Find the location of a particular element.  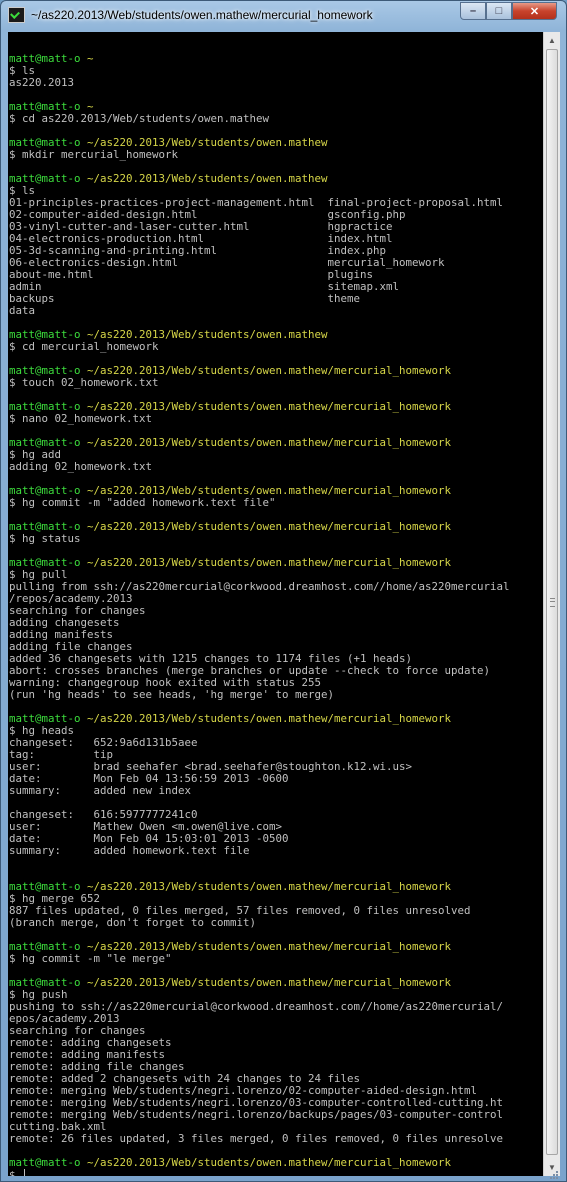

maximize-button: □ is located at coordinates (499, 11).